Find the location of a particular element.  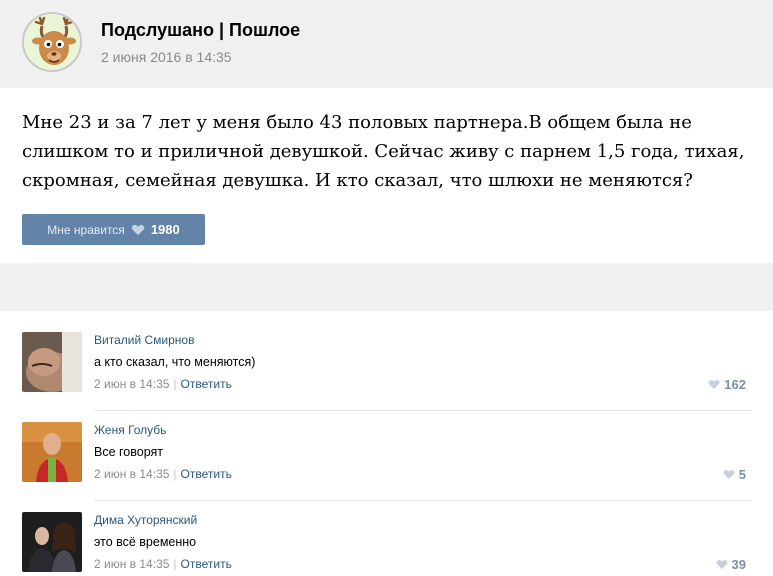

like-count: 1980 is located at coordinates (165, 229).